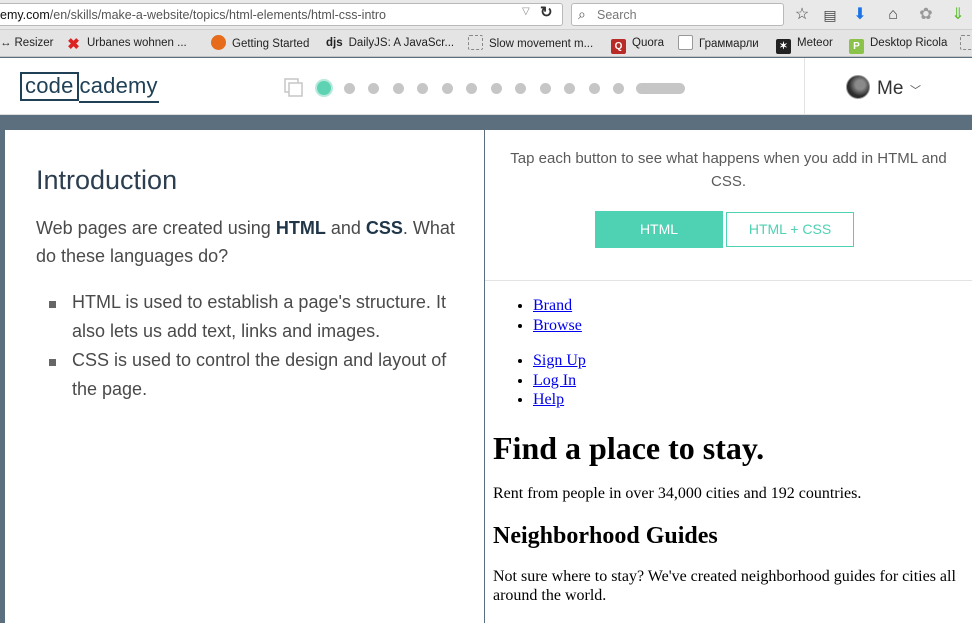 The image size is (972, 623). Describe the element at coordinates (856, 46) in the screenshot. I see `ricola-icon: P` at that location.